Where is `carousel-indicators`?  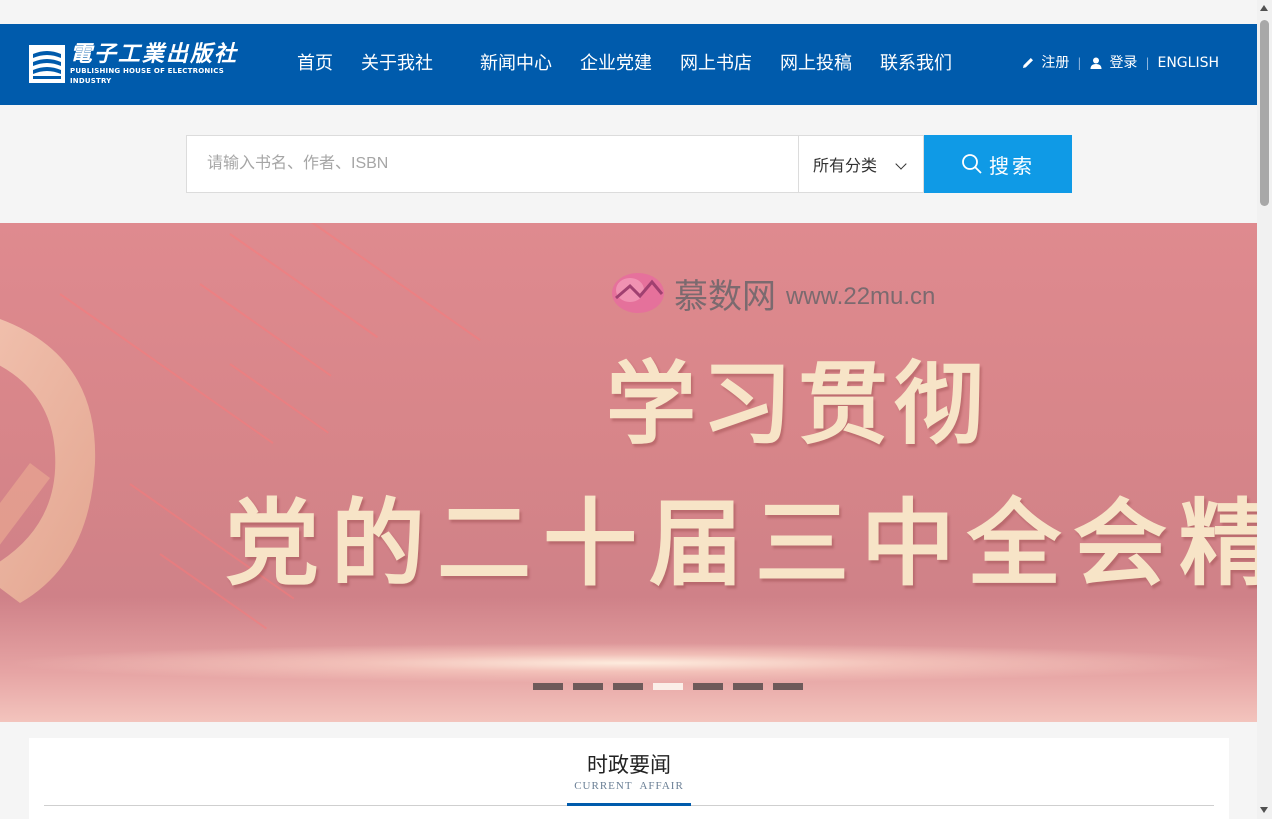
carousel-indicators is located at coordinates (668, 686).